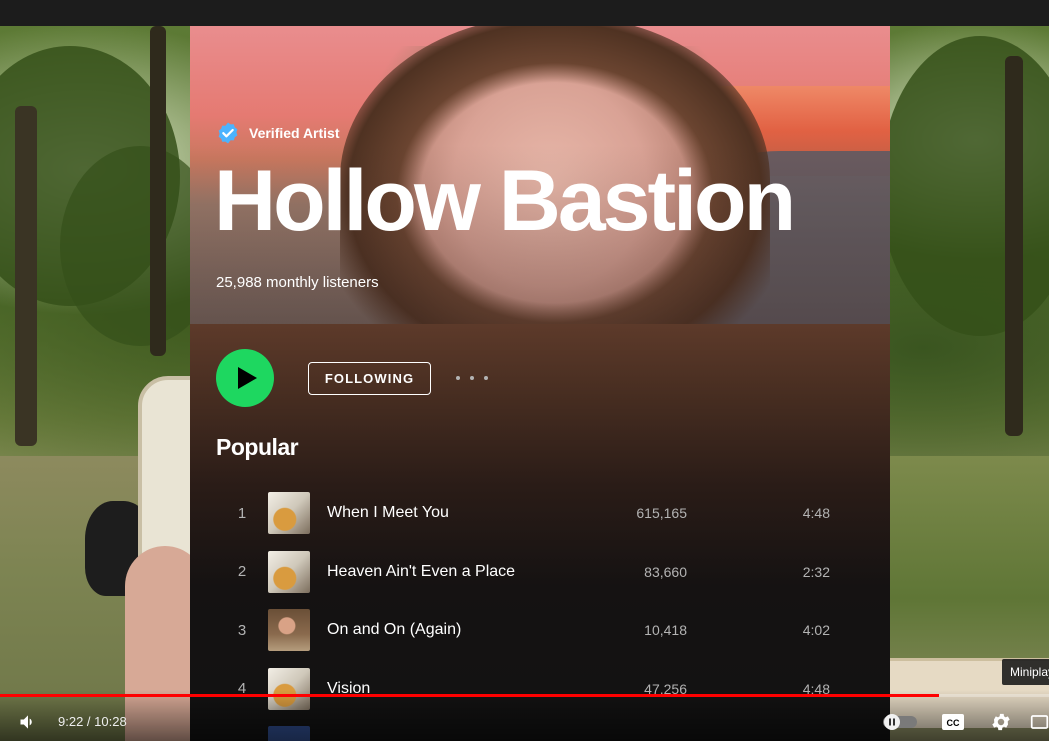 Image resolution: width=1049 pixels, height=741 pixels. I want to click on volume-icon, so click(26, 722).